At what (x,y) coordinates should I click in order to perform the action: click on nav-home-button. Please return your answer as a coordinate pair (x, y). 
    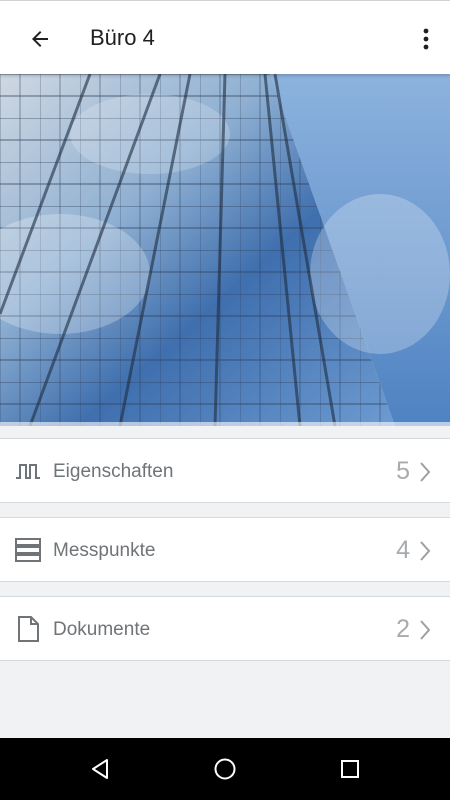
    Looking at the image, I should click on (225, 769).